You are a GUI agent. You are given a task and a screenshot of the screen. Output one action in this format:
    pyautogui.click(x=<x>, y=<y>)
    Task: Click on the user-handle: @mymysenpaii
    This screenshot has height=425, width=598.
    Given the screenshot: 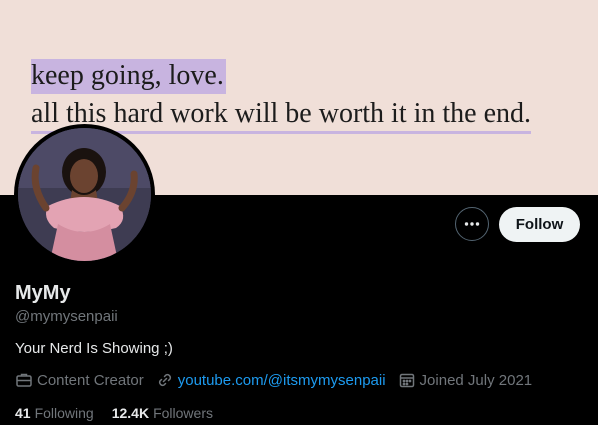 What is the action you would take?
    pyautogui.click(x=66, y=316)
    